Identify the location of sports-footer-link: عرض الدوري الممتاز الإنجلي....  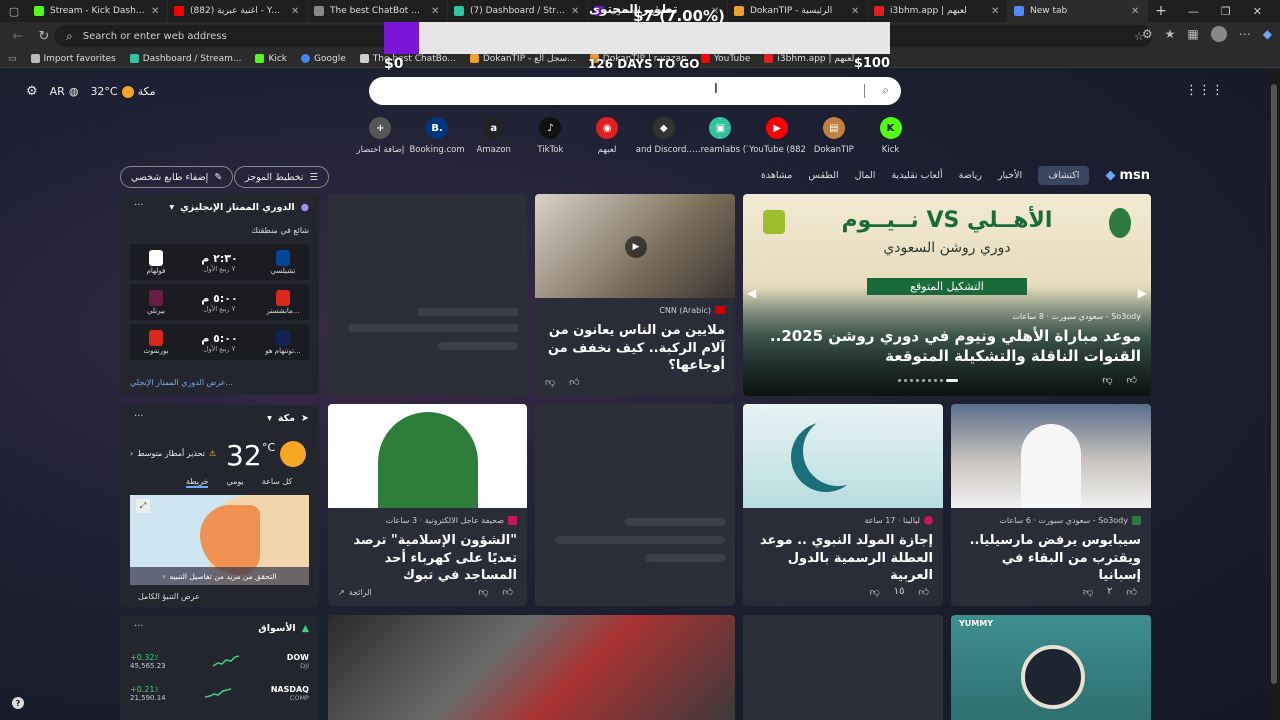
(181, 382).